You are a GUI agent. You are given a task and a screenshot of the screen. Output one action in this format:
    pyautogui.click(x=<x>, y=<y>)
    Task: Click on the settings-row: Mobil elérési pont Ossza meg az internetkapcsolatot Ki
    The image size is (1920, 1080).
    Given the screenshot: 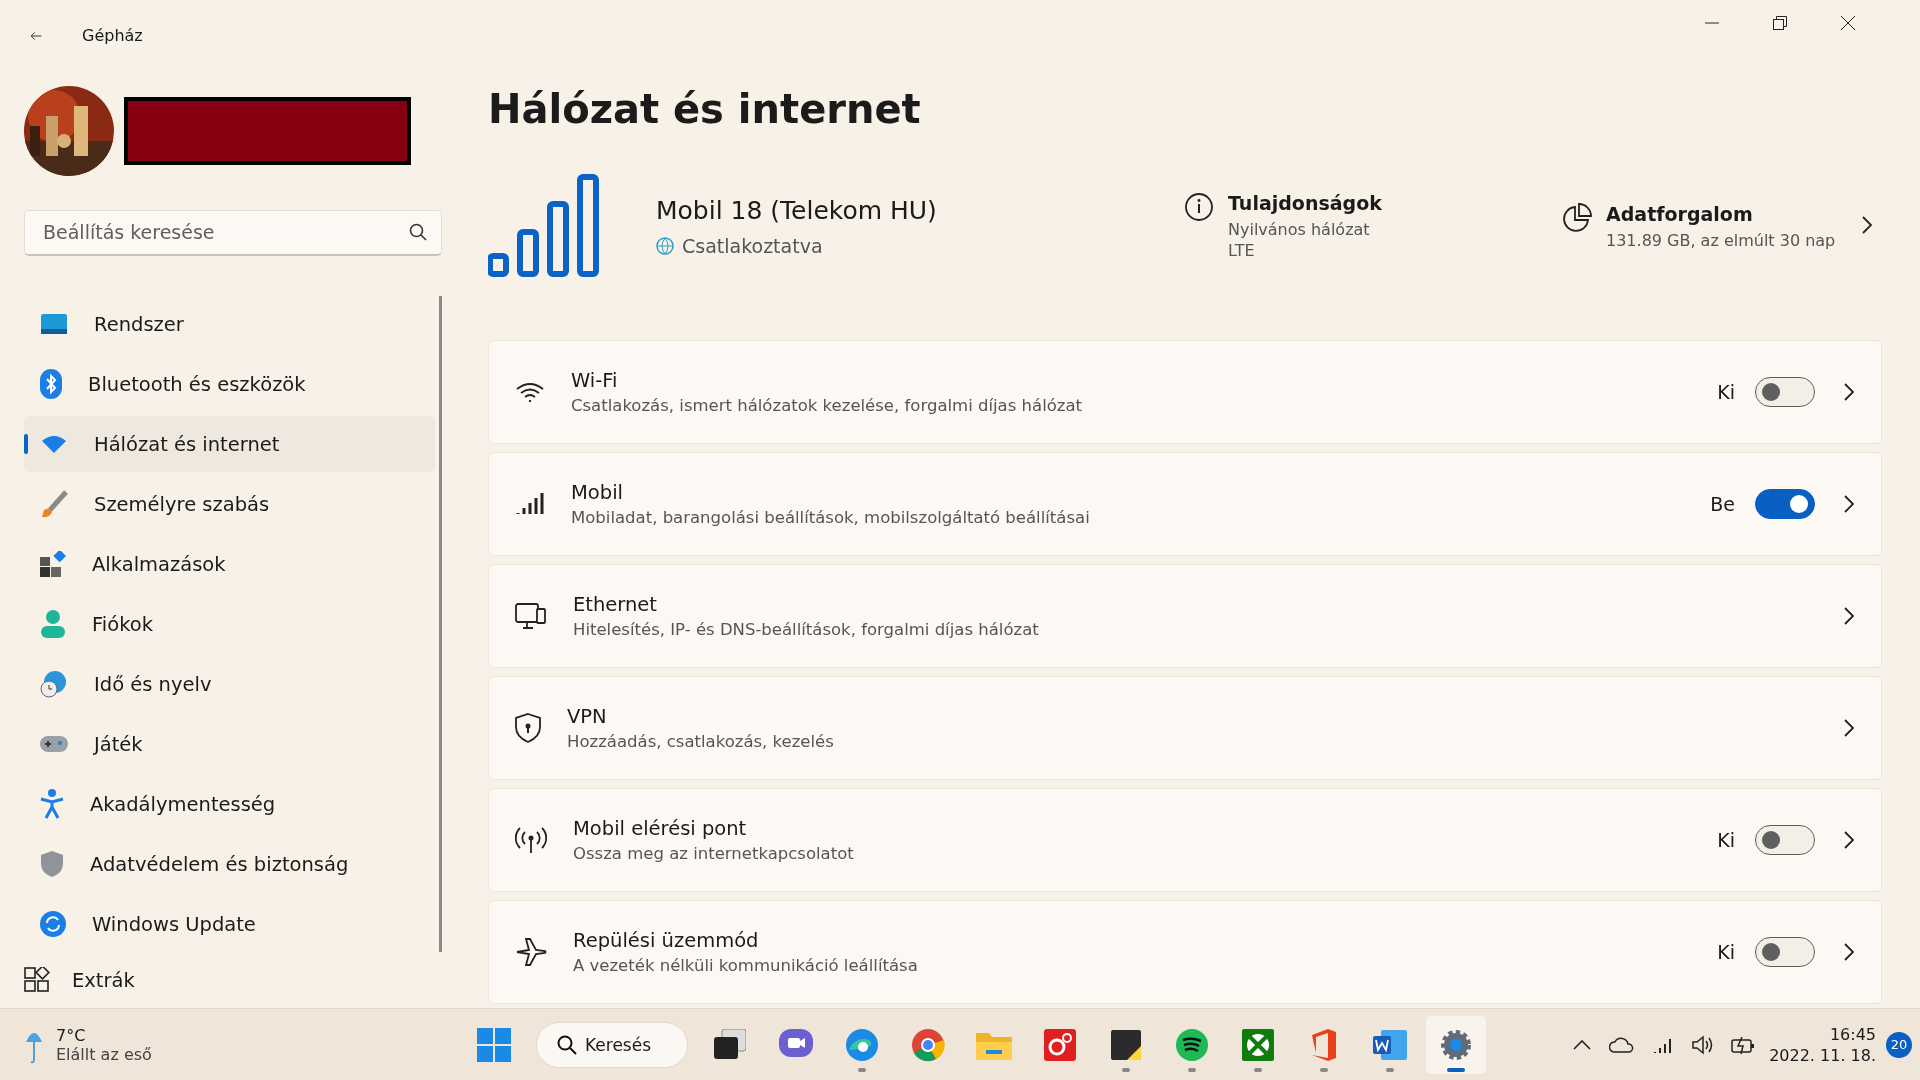 What is the action you would take?
    pyautogui.click(x=1185, y=840)
    